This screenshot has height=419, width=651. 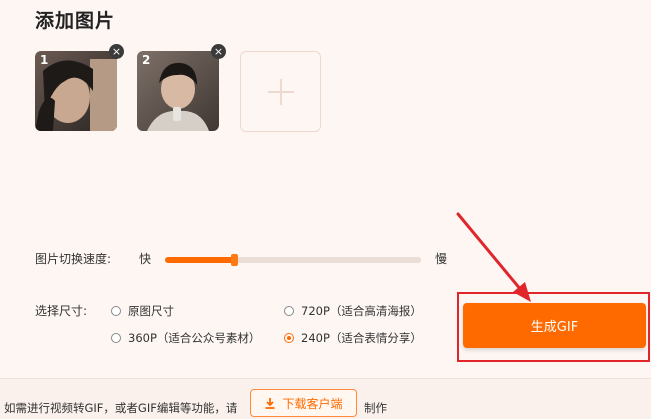 What do you see at coordinates (61, 311) in the screenshot?
I see `size-label: 选择尺寸:` at bounding box center [61, 311].